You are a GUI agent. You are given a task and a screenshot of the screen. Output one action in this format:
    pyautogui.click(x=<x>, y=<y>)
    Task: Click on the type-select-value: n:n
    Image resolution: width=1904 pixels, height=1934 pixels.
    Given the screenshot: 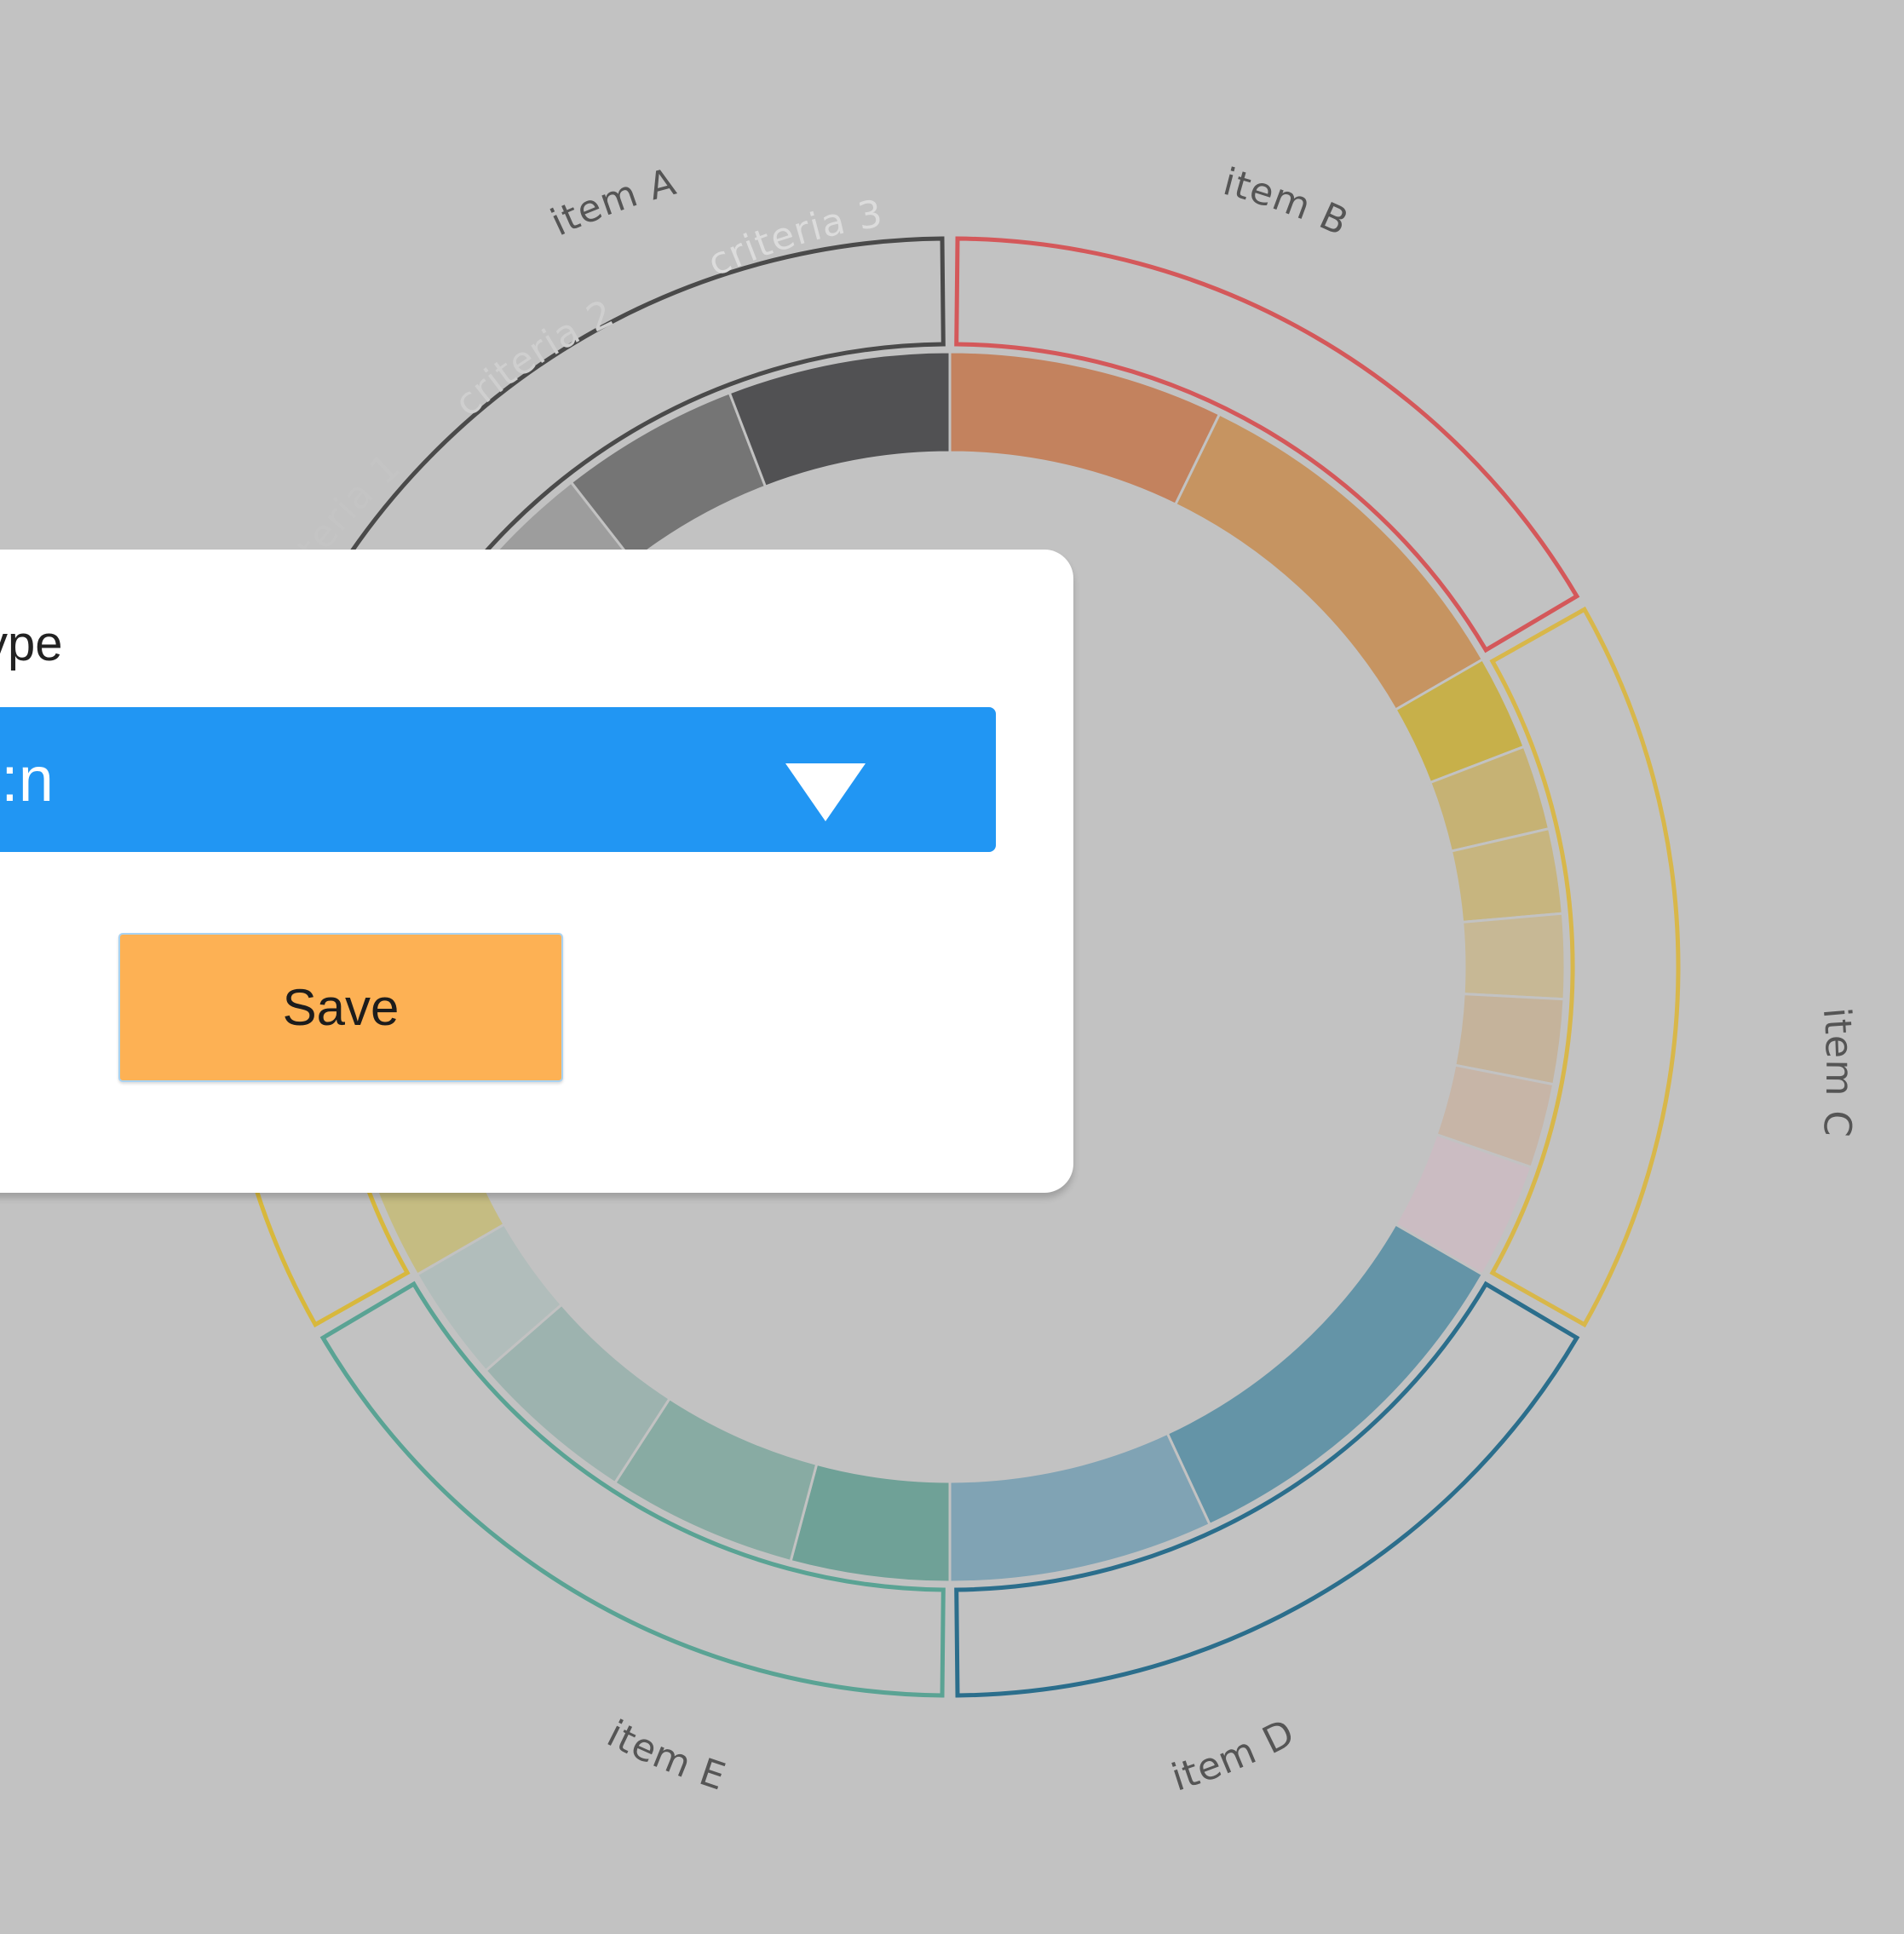 What is the action you would take?
    pyautogui.click(x=27, y=779)
    